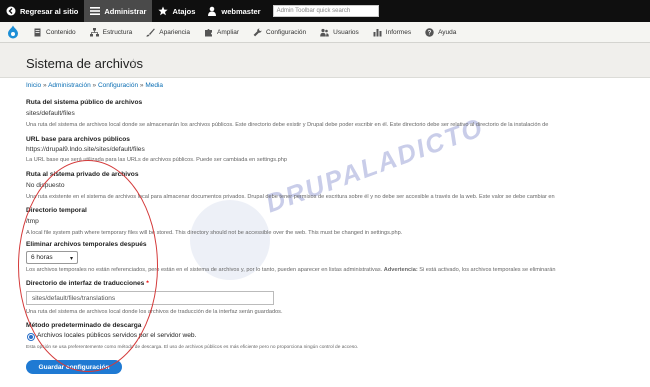  Describe the element at coordinates (71, 259) in the screenshot. I see `chevron-down-icon: ▾` at that location.